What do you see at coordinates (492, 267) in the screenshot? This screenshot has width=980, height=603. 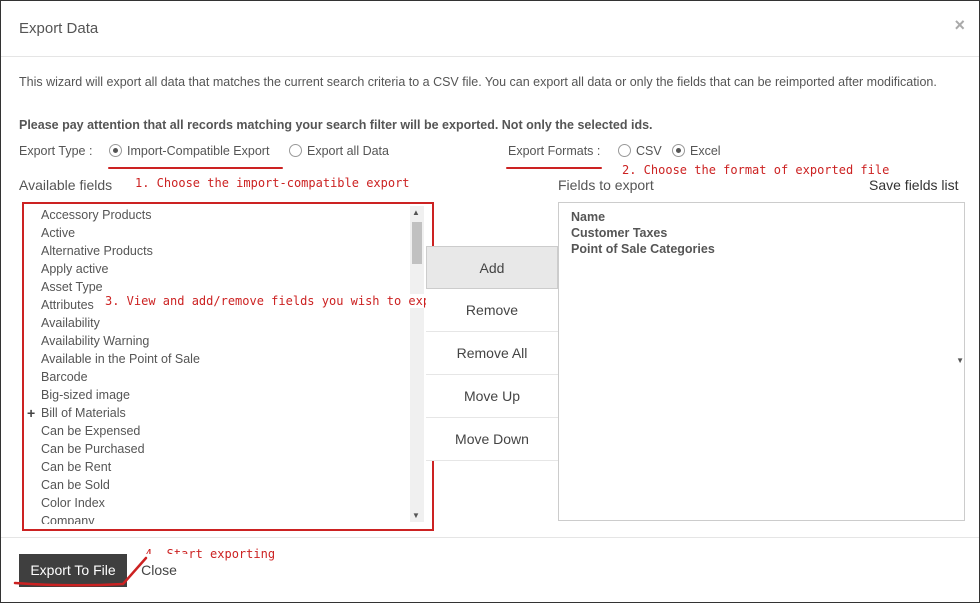 I see `add-button: Add` at bounding box center [492, 267].